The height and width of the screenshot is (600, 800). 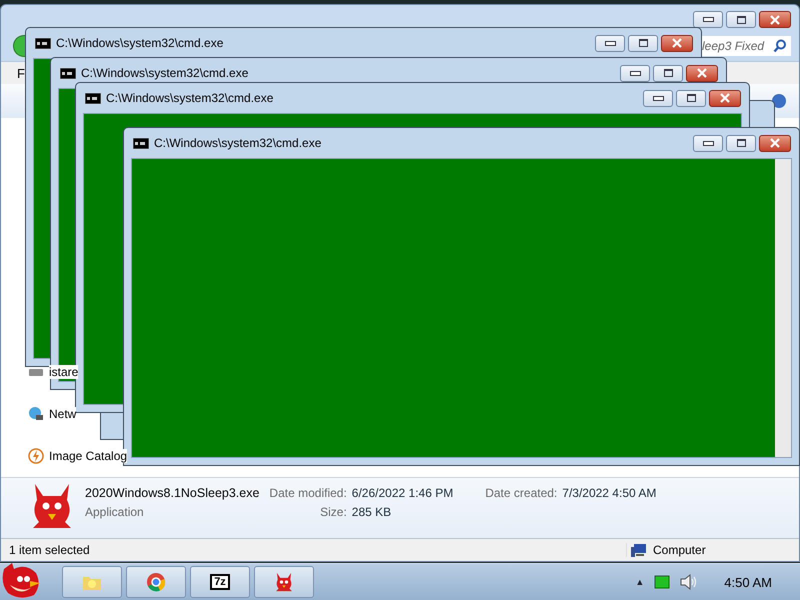 I want to click on field-value: 6/26/2022 1:46 PM, so click(x=403, y=493).